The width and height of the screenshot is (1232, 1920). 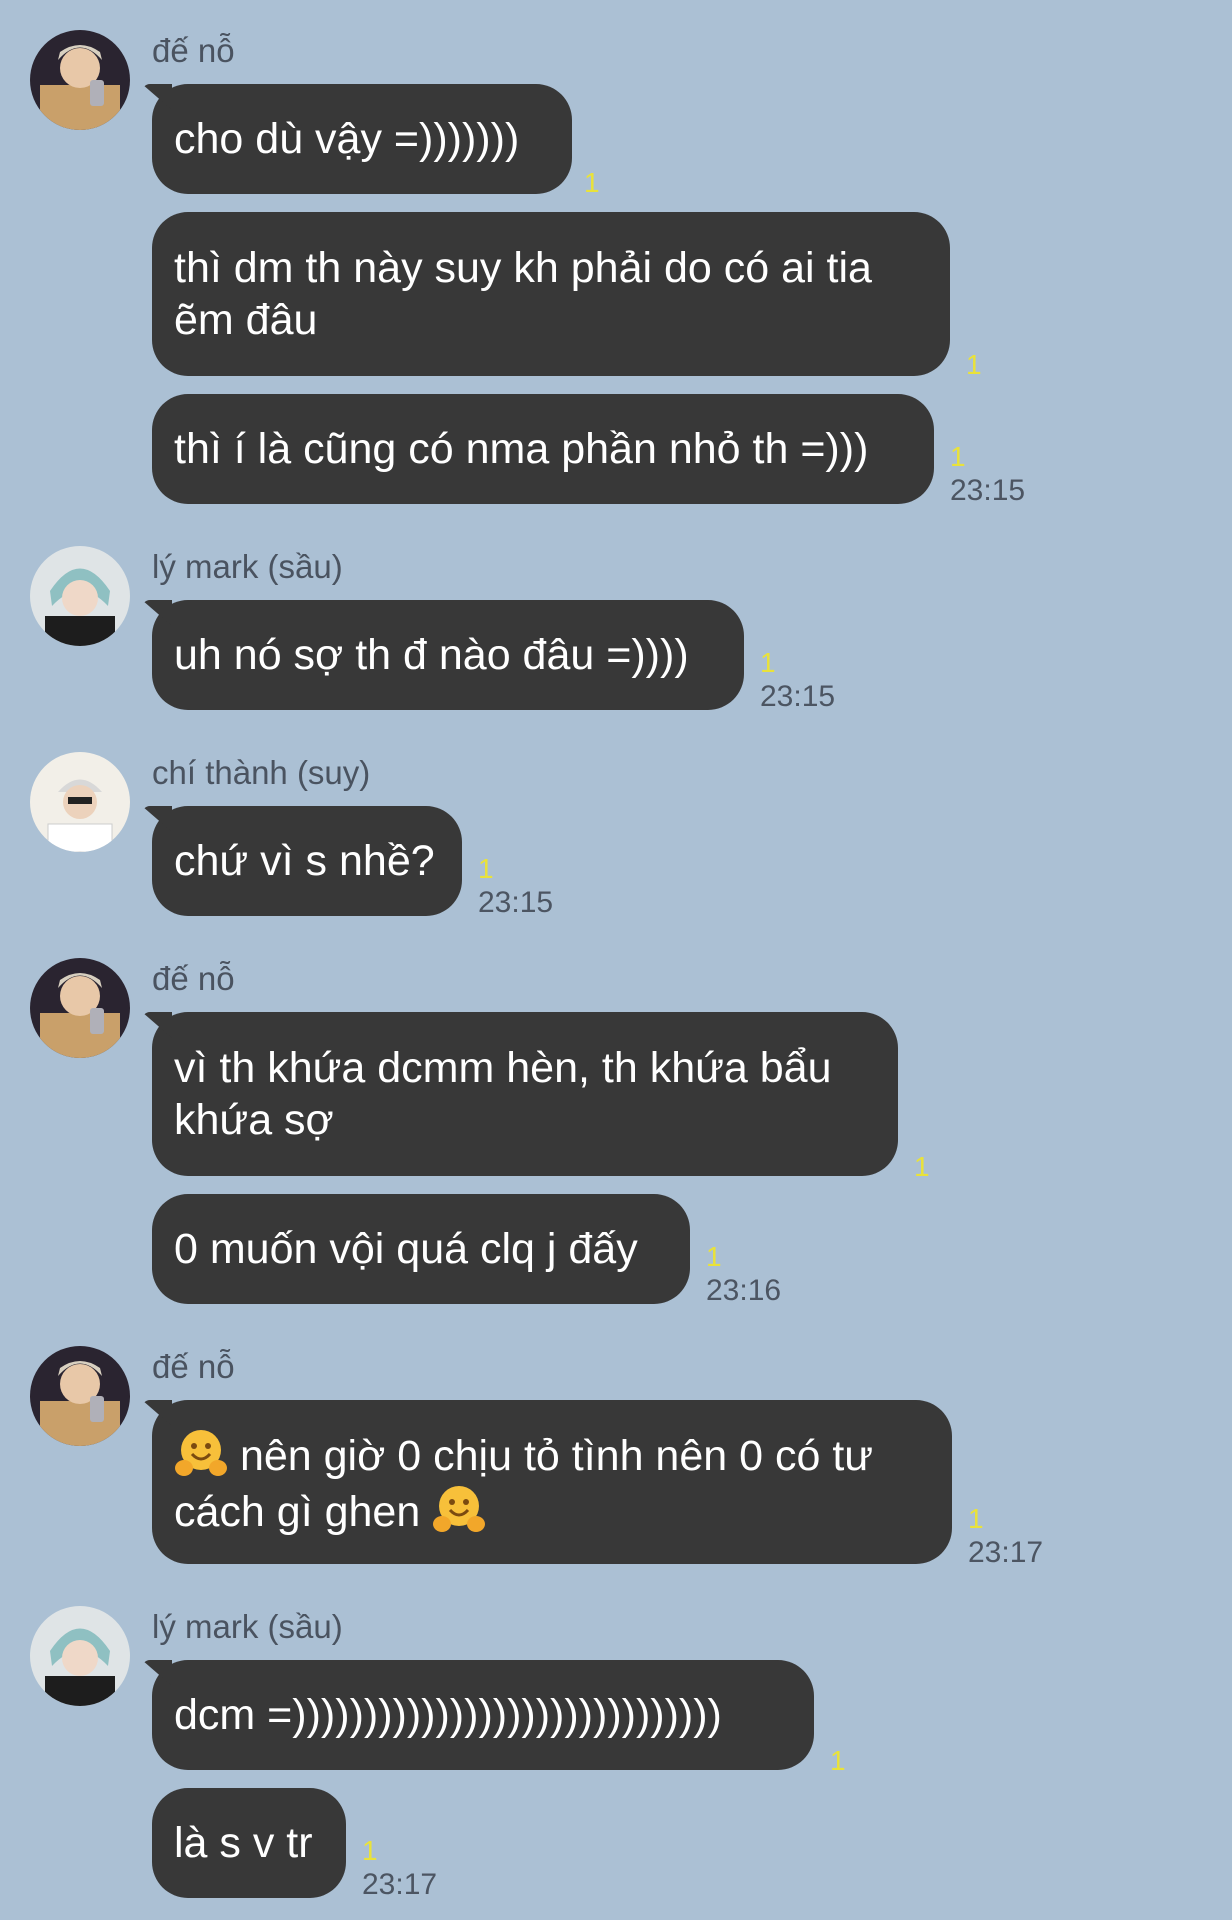 What do you see at coordinates (261, 772) in the screenshot?
I see `sender-name: chí thành (suy)` at bounding box center [261, 772].